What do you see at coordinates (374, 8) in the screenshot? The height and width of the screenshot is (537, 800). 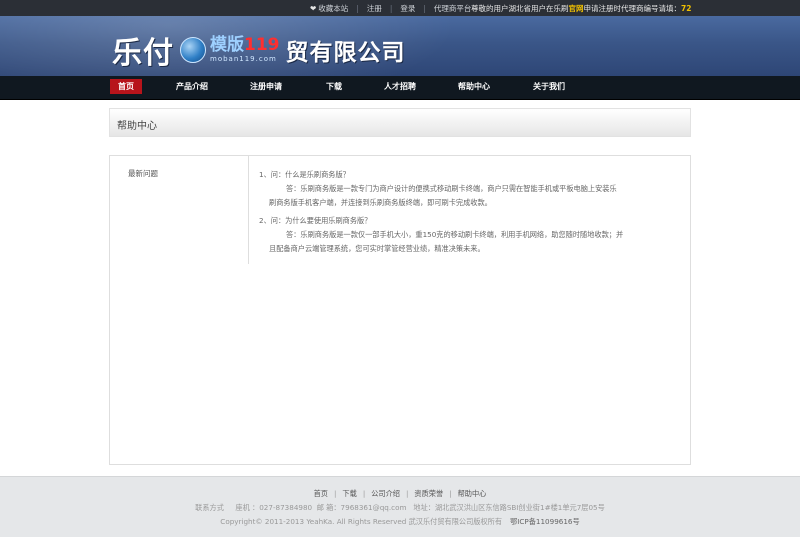 I see `register-link: 注册` at bounding box center [374, 8].